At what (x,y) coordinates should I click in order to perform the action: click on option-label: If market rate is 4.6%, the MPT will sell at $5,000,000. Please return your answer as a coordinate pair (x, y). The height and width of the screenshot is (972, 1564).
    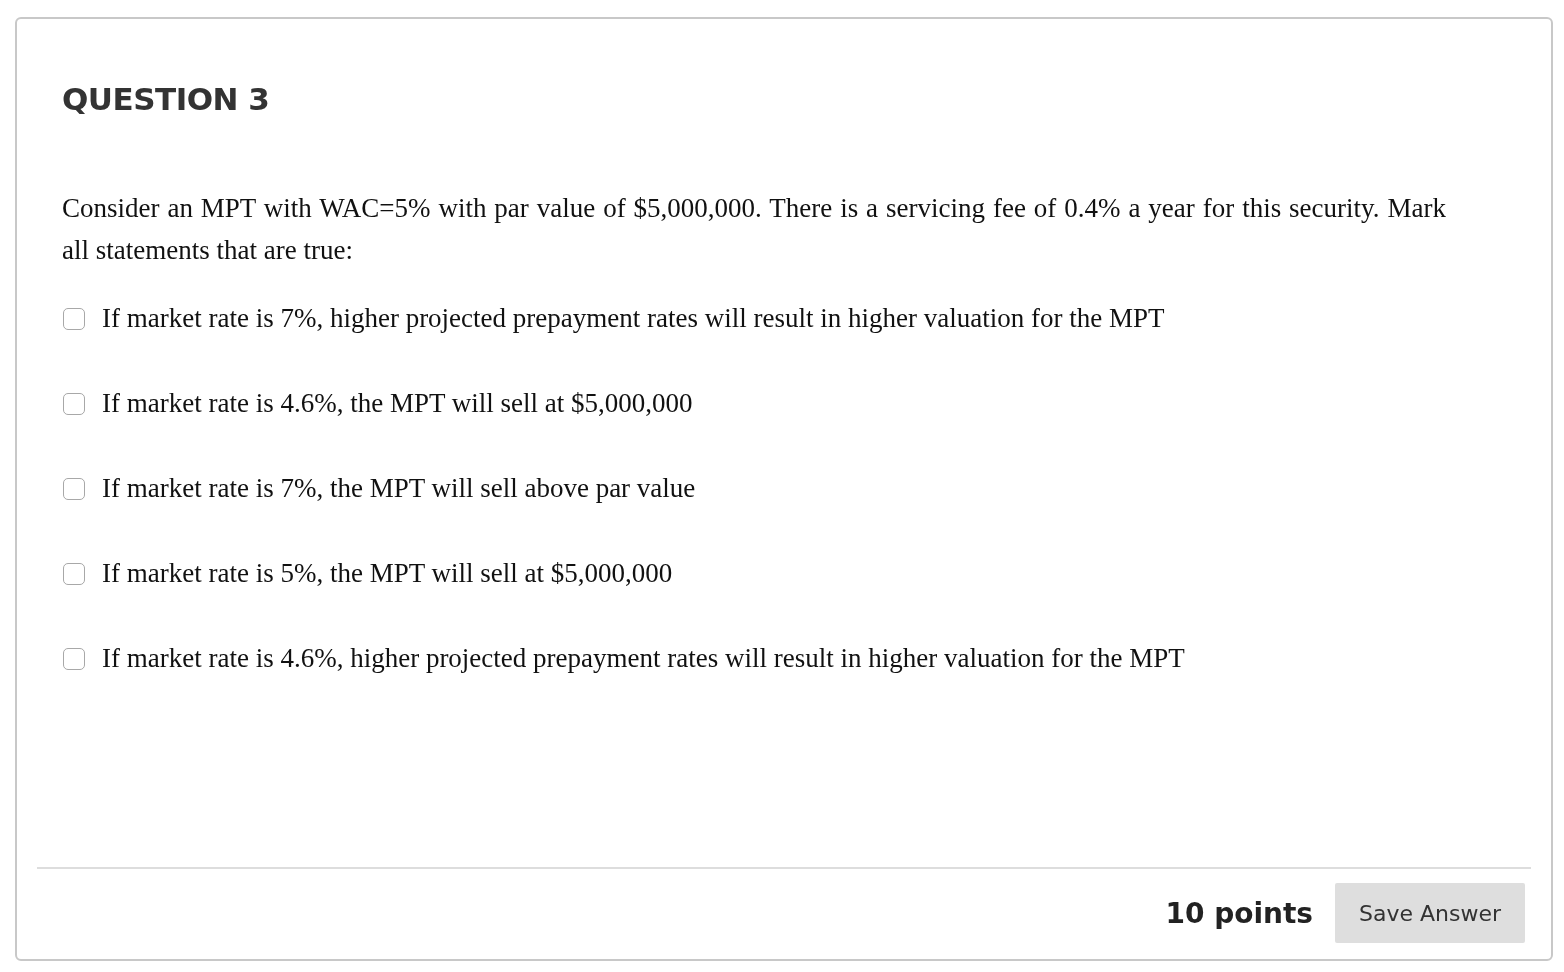
    Looking at the image, I should click on (397, 403).